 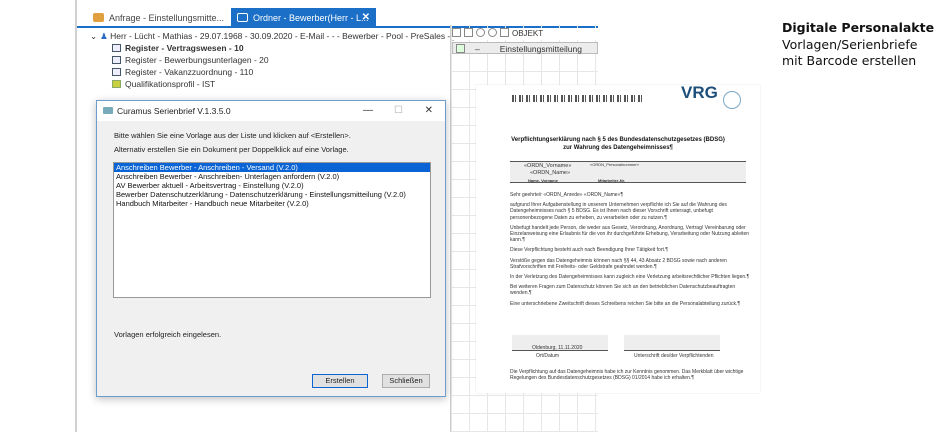 What do you see at coordinates (548, 166) in the screenshot?
I see `field-vorname: «ORDN_Vorname»` at bounding box center [548, 166].